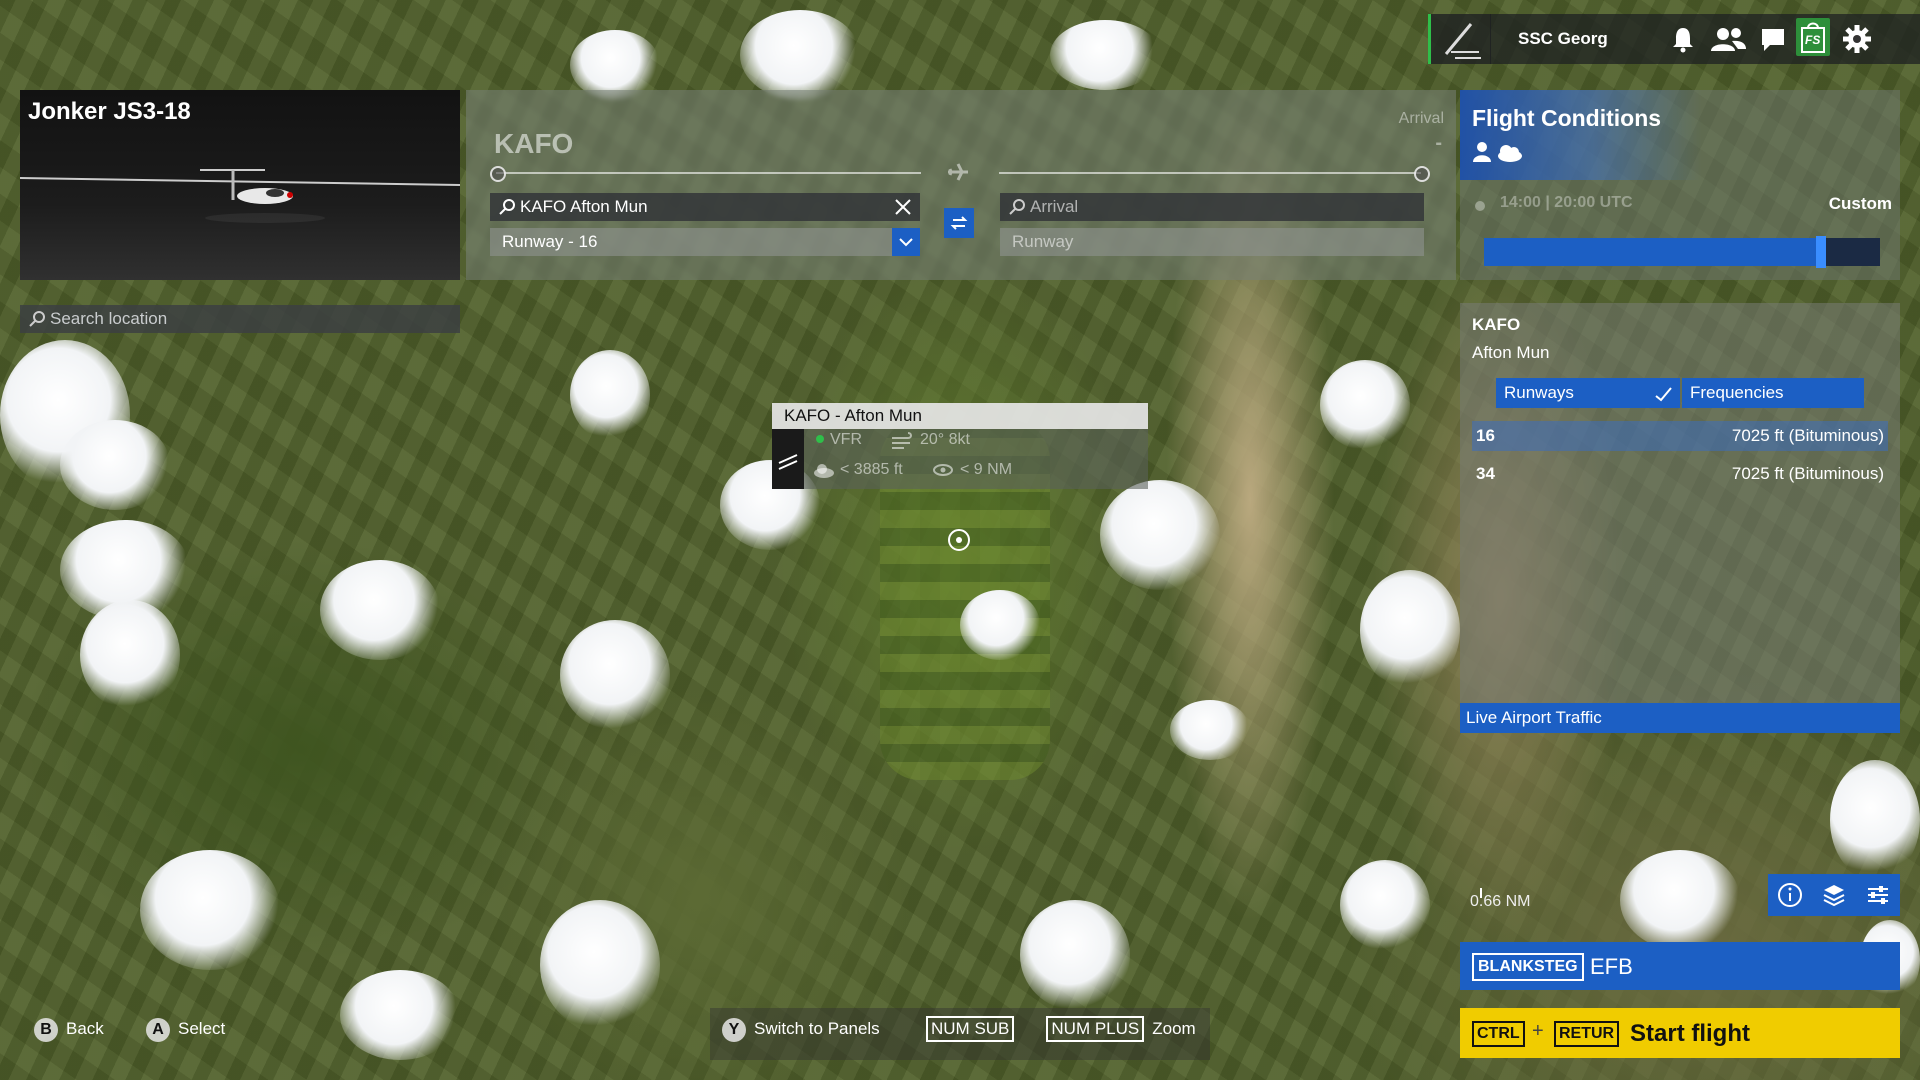 The height and width of the screenshot is (1080, 1920). I want to click on logbook-icon, so click(1462, 41).